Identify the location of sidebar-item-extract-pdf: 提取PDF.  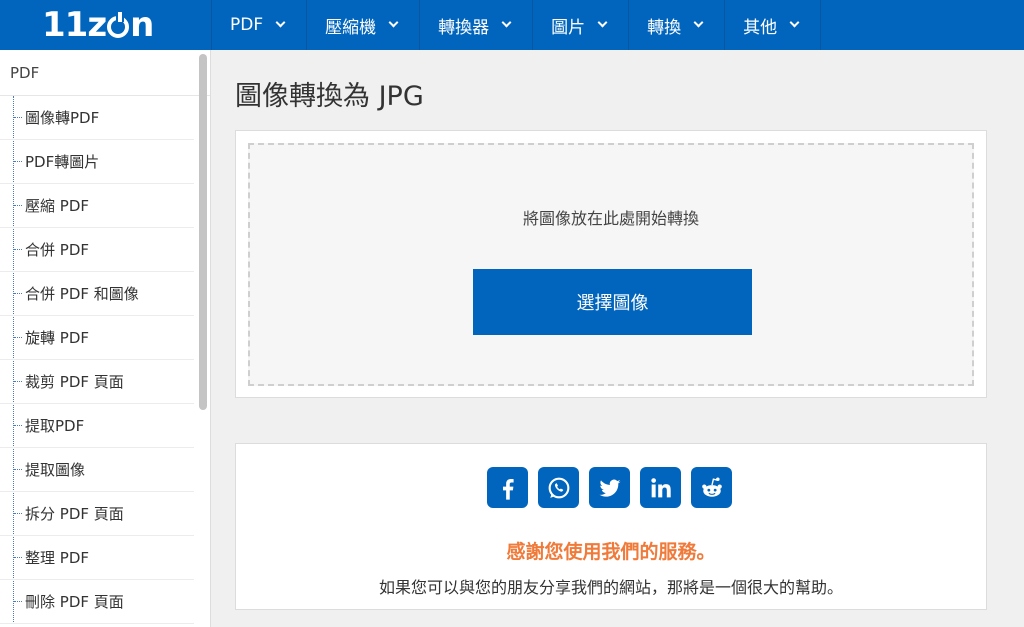
(97, 426).